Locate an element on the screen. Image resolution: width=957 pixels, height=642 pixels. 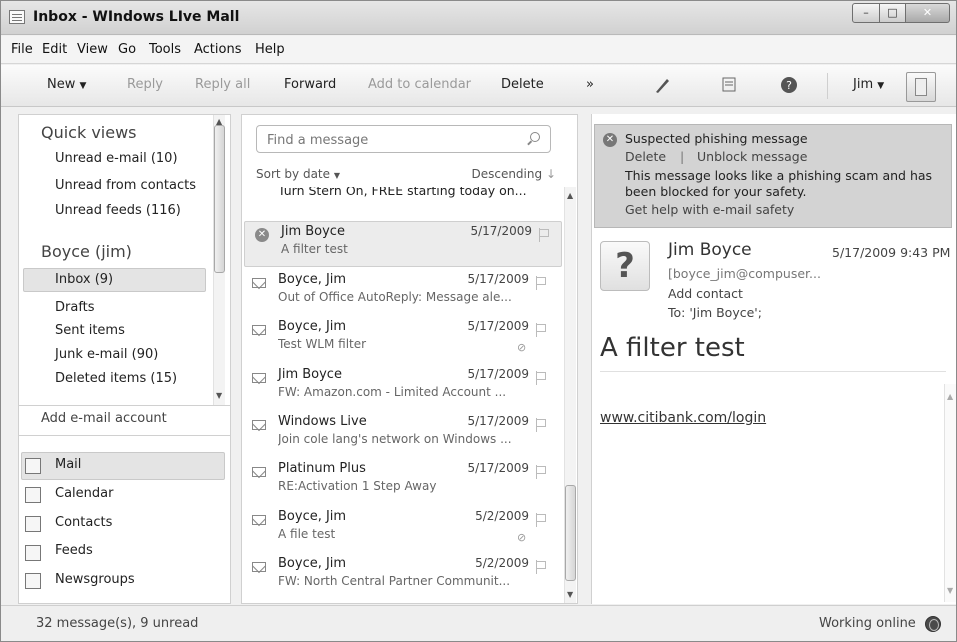
quick-view-unread-email: Unread e-mail (10) is located at coordinates (116, 158).